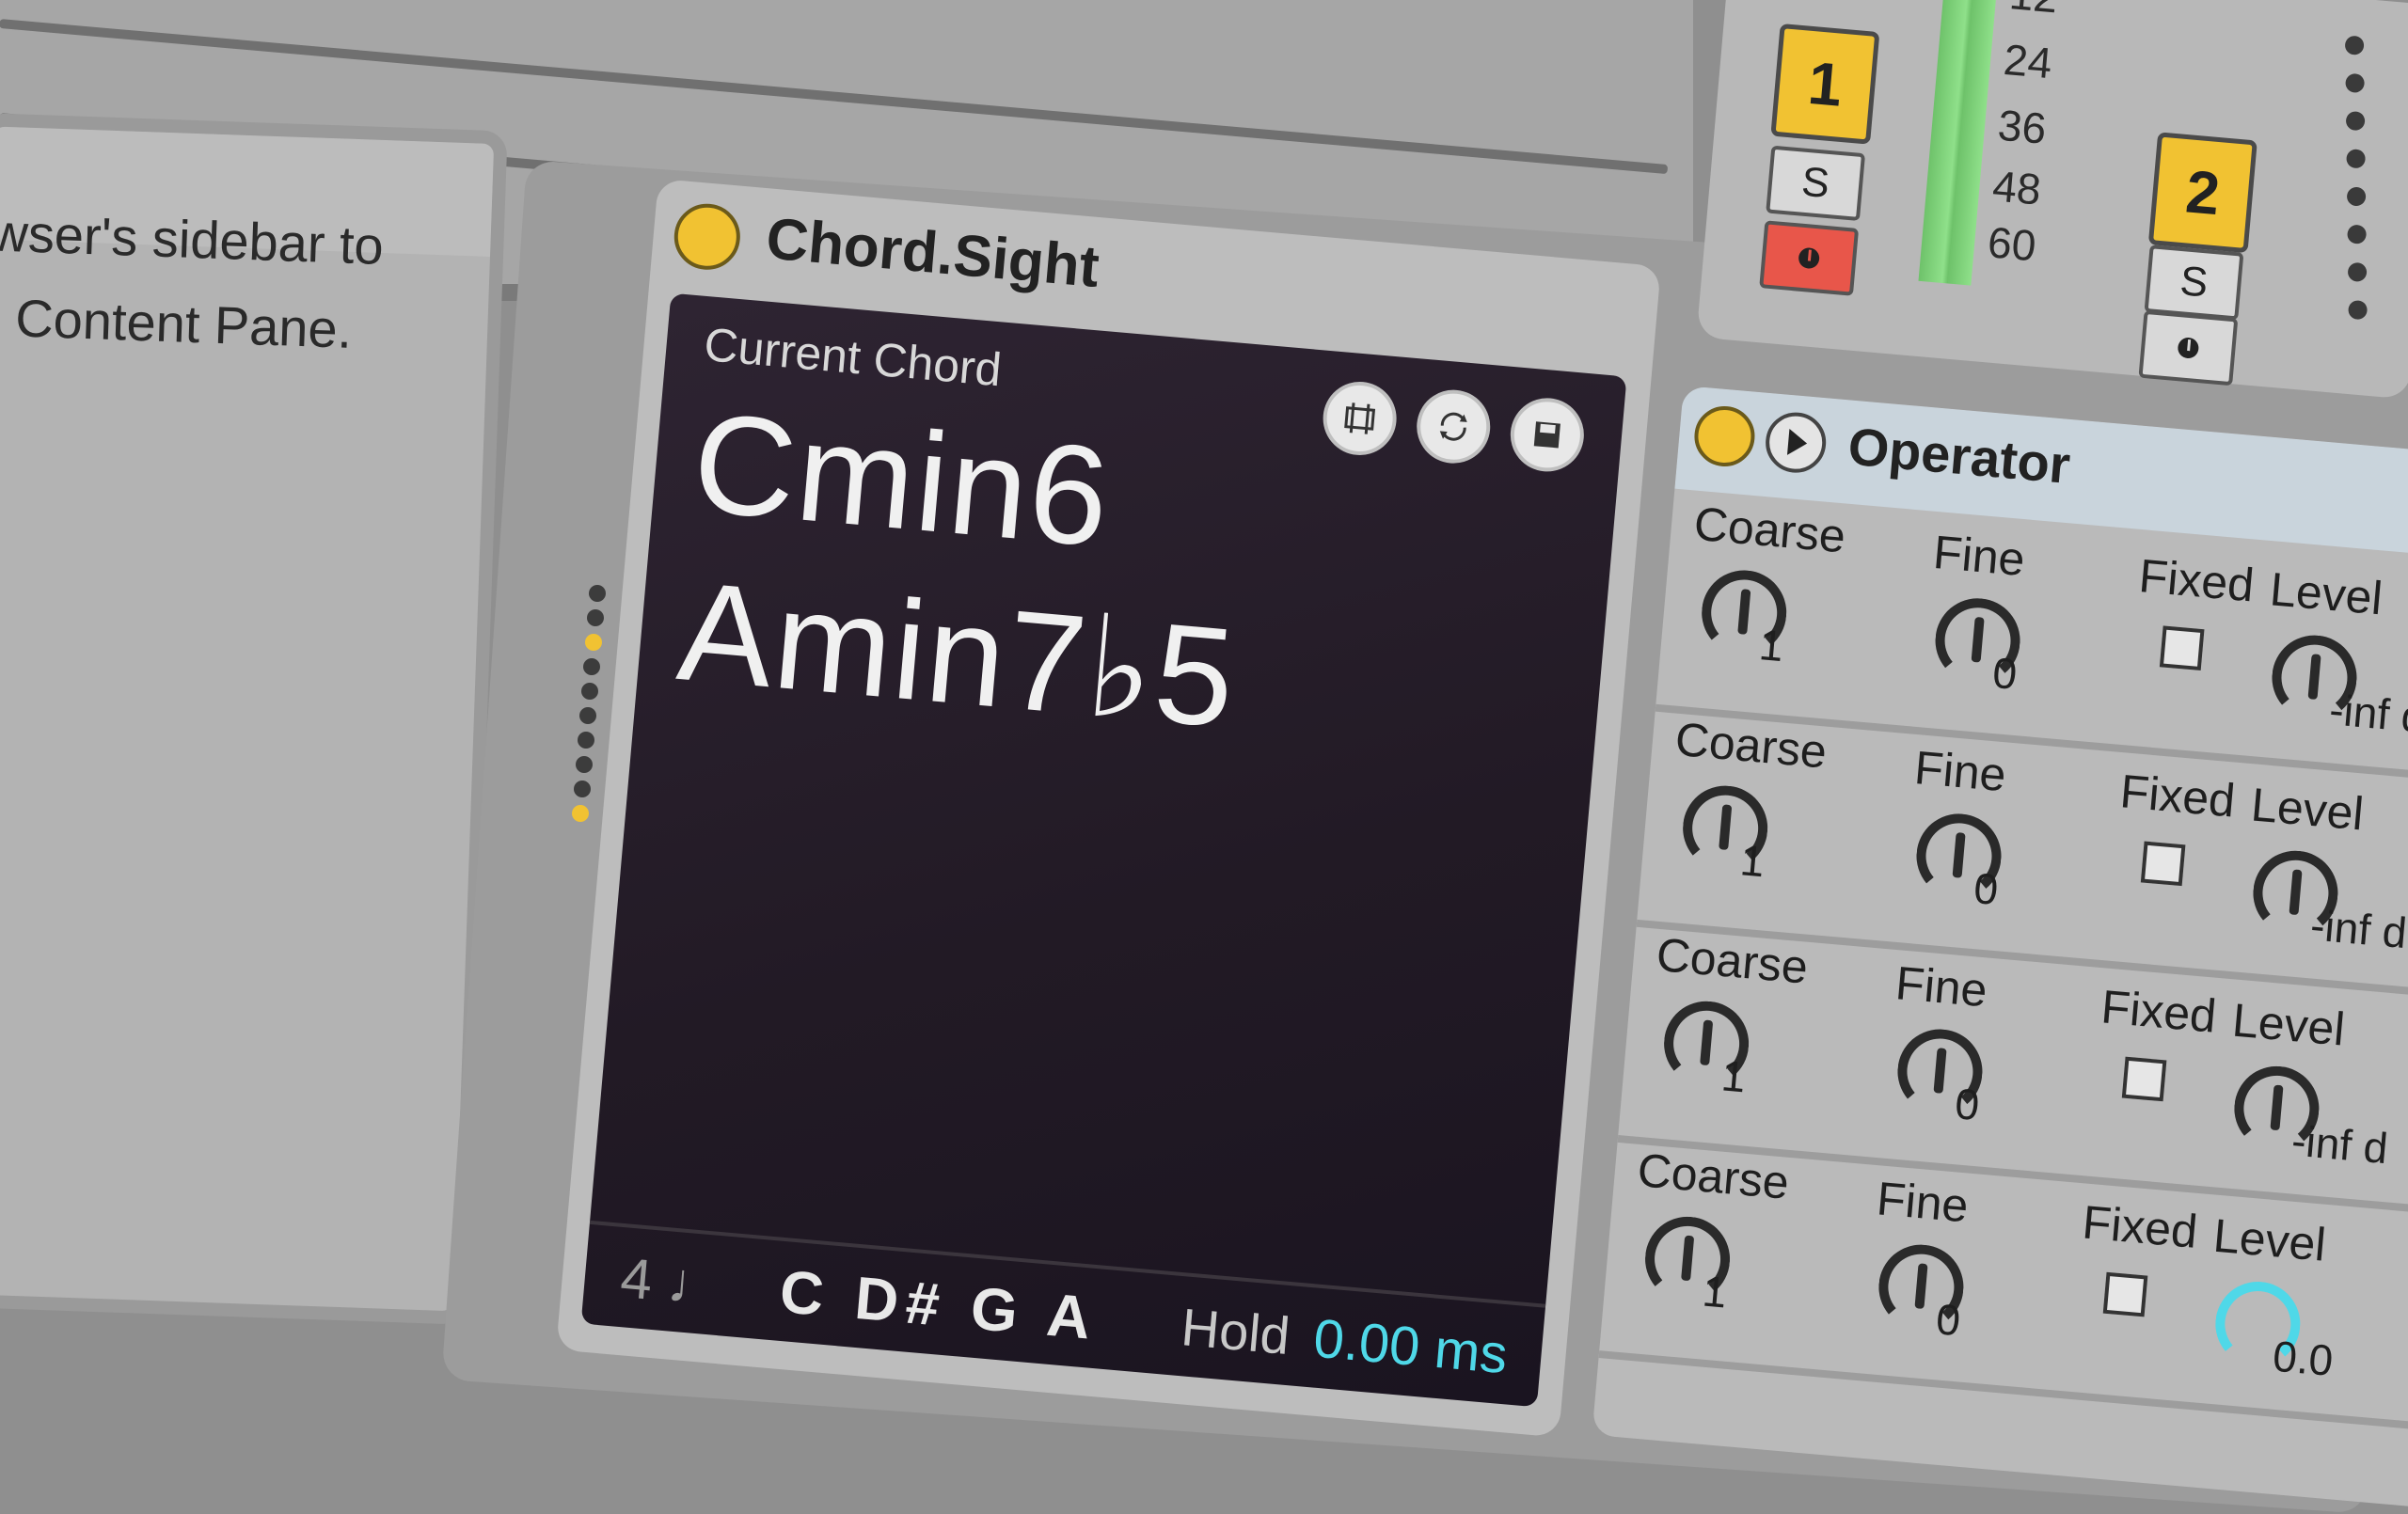  What do you see at coordinates (2022, 127) in the screenshot?
I see `db-scale-tick: 36` at bounding box center [2022, 127].